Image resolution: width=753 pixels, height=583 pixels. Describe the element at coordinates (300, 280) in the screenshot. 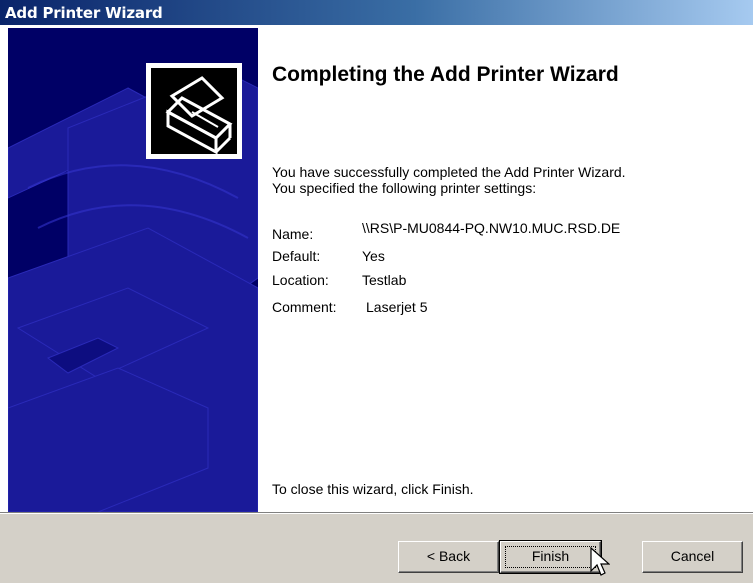

I see `location-label: Location:` at that location.